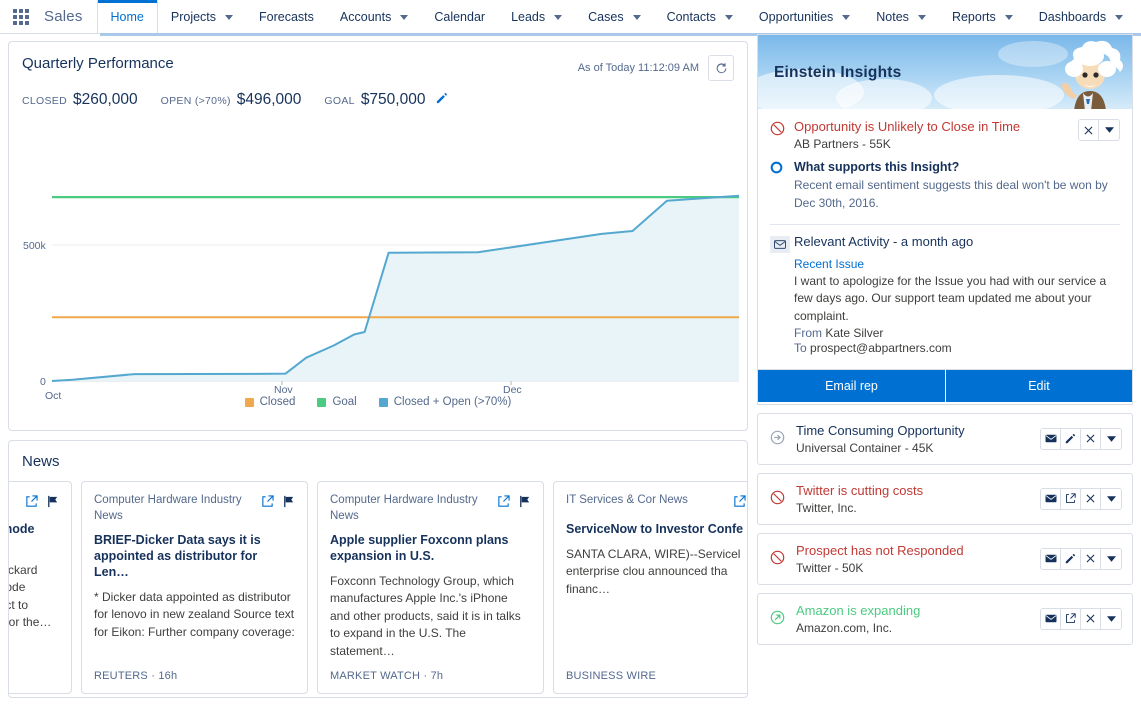 The height and width of the screenshot is (707, 1141). I want to click on nav-item-label: Leads, so click(528, 16).